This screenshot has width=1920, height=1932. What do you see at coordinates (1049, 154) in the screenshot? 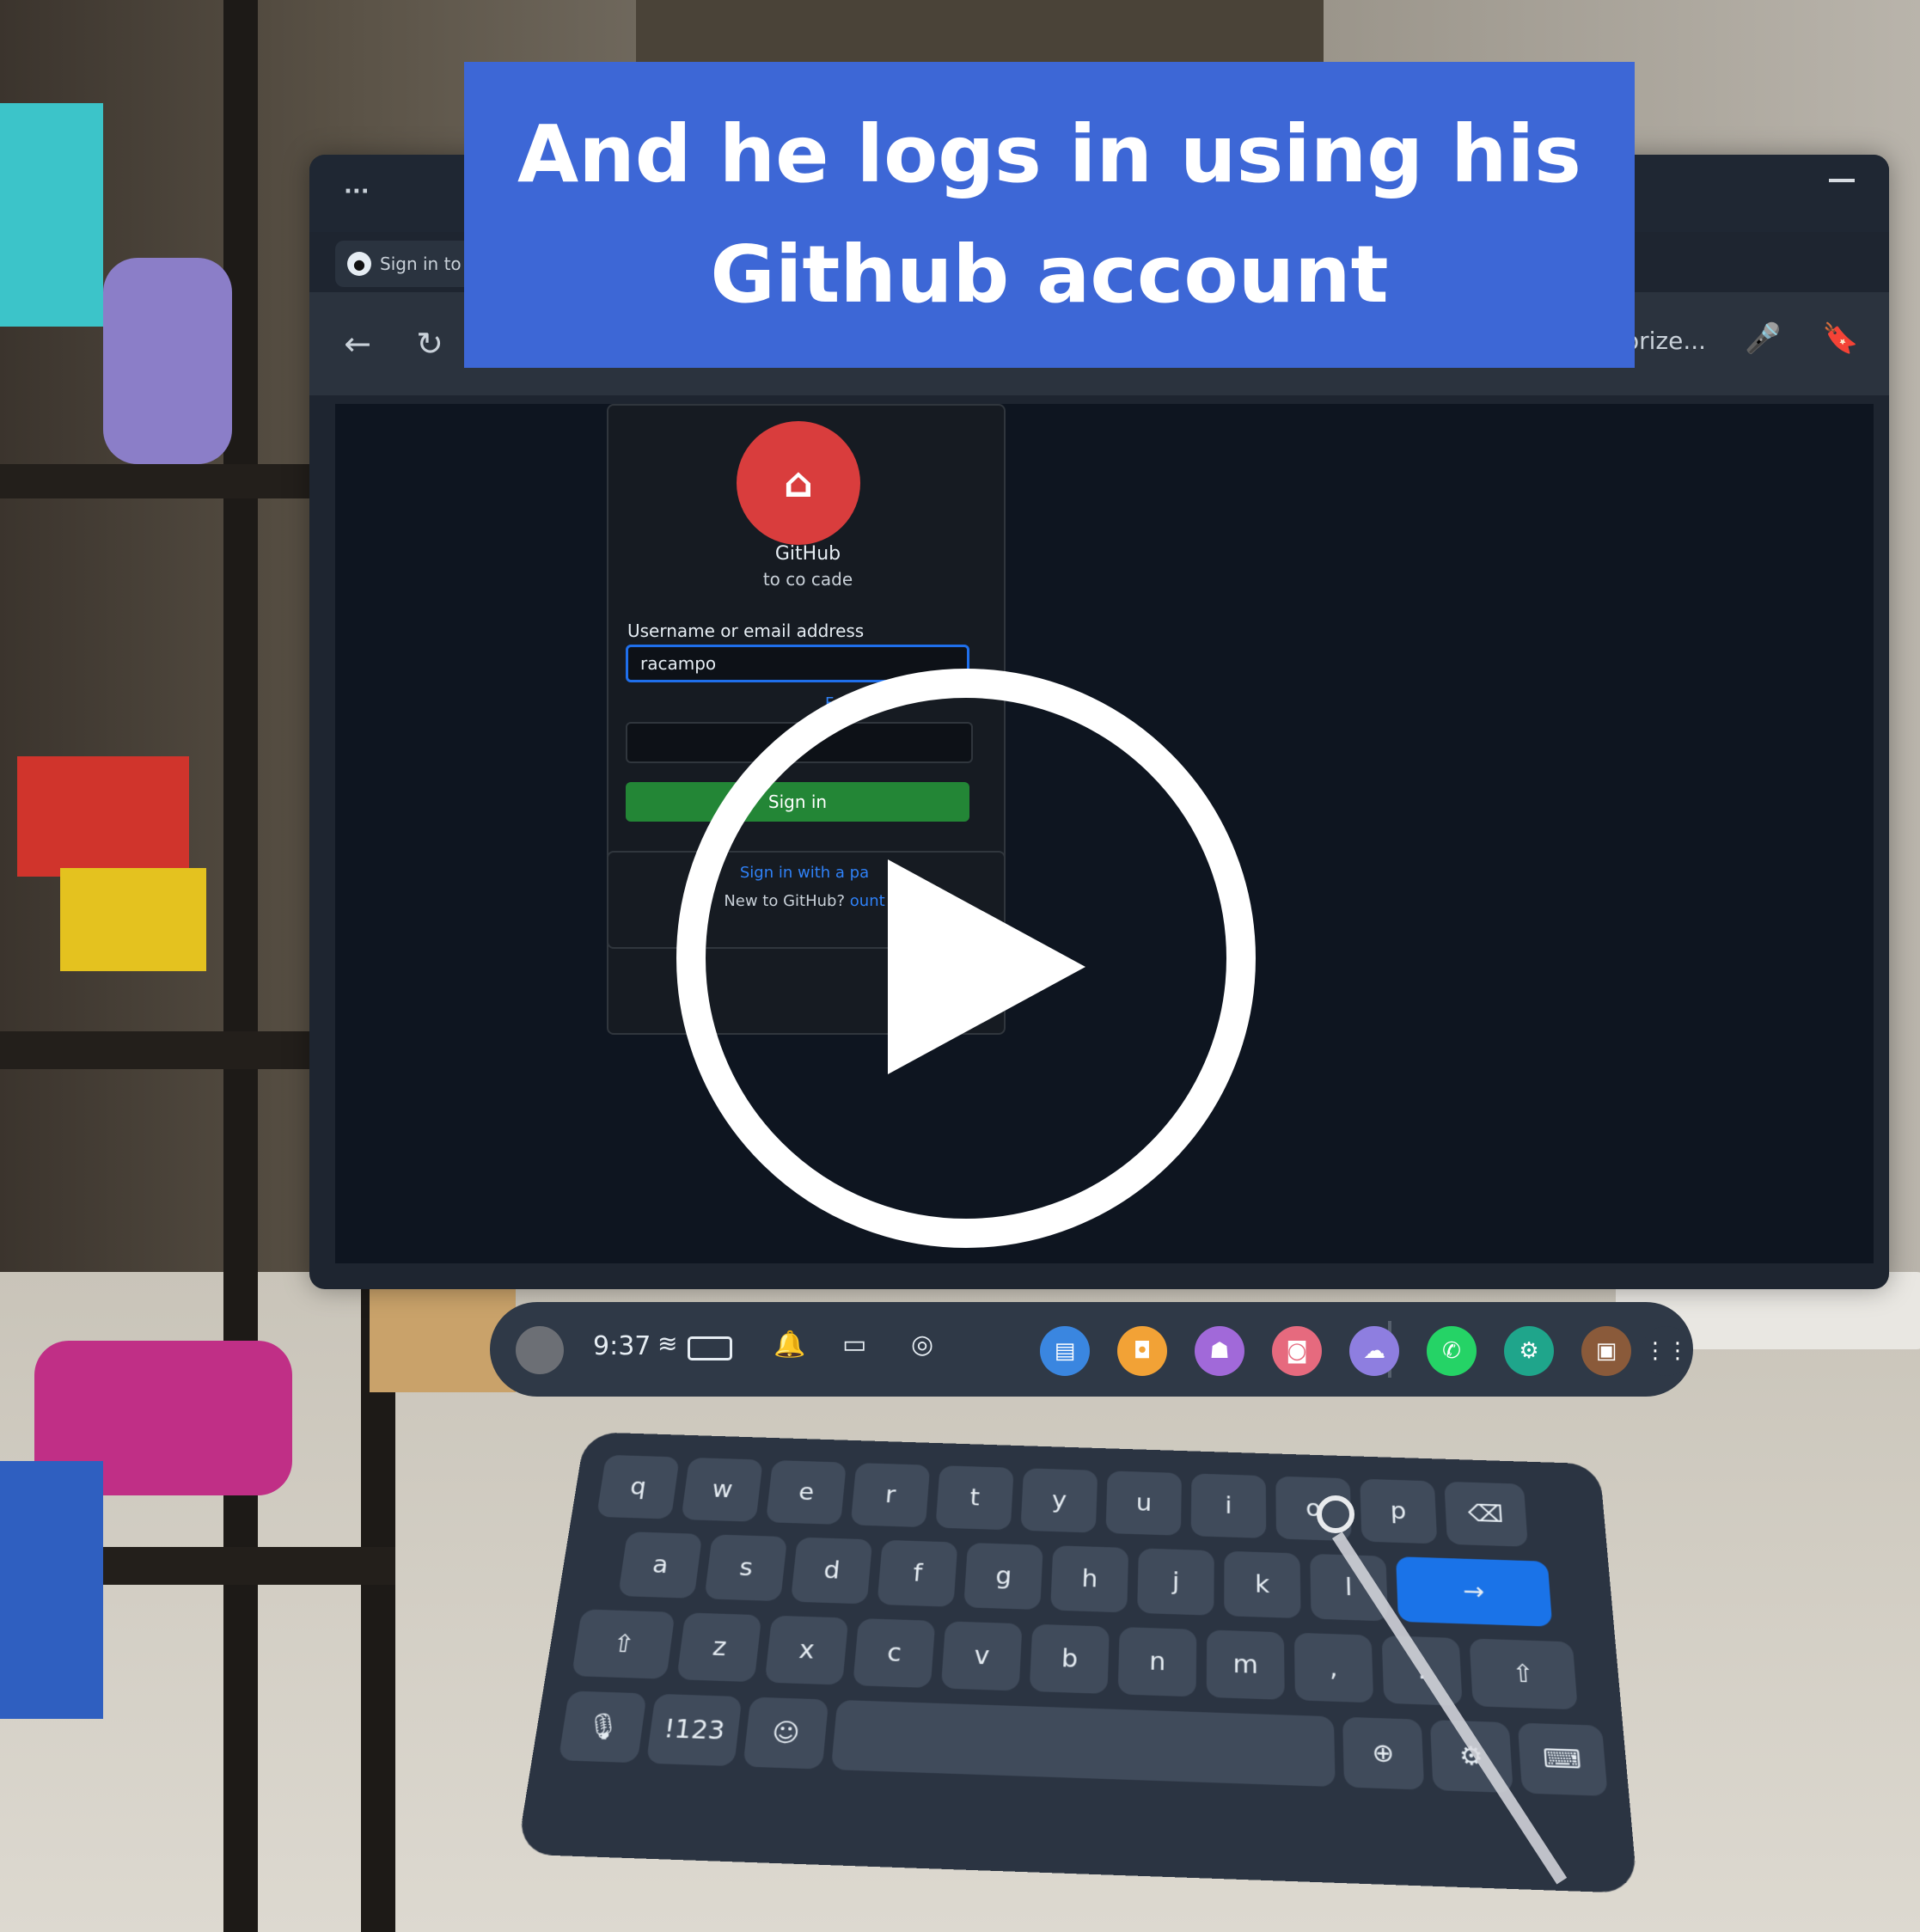
I see `caption-line-1: And he logs in using his` at bounding box center [1049, 154].